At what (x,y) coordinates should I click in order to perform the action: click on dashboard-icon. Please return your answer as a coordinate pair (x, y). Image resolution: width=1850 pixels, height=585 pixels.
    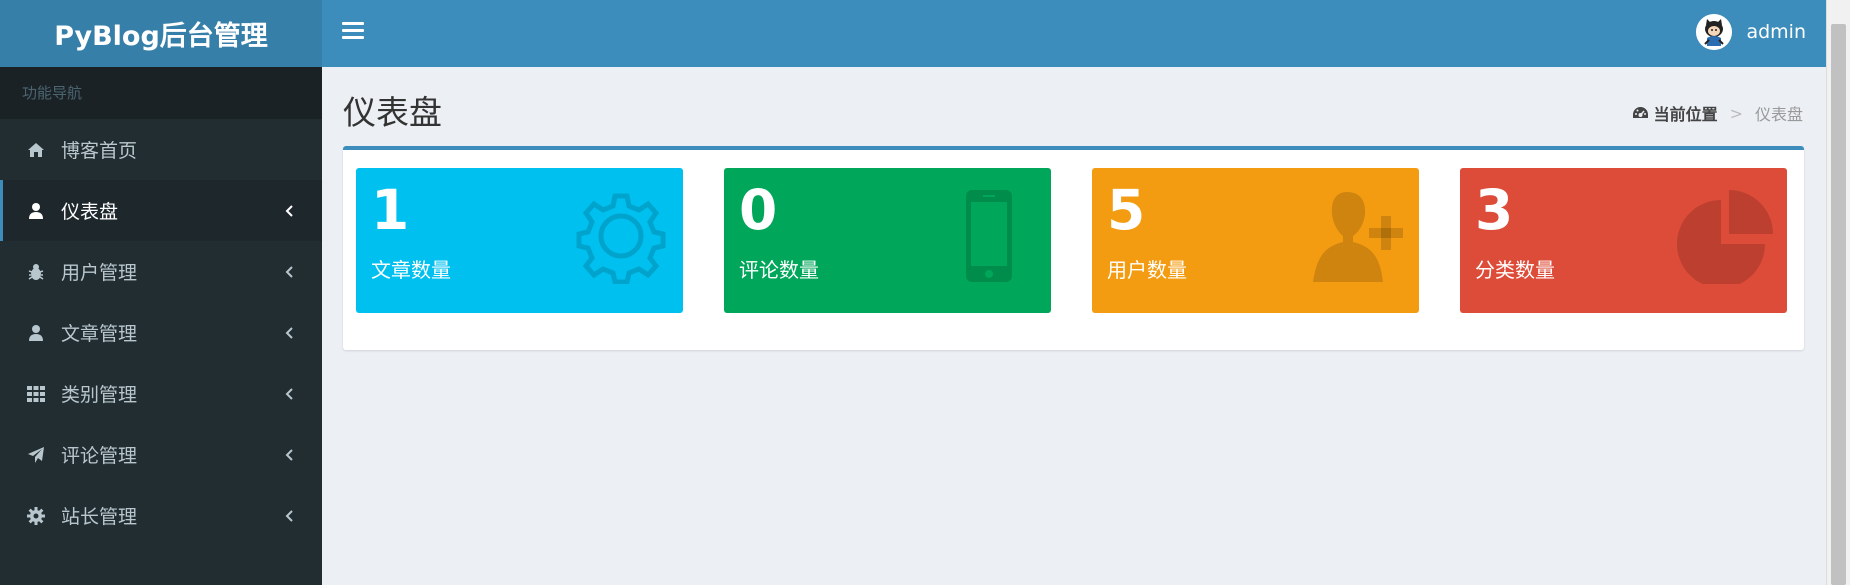
    Looking at the image, I should click on (1640, 112).